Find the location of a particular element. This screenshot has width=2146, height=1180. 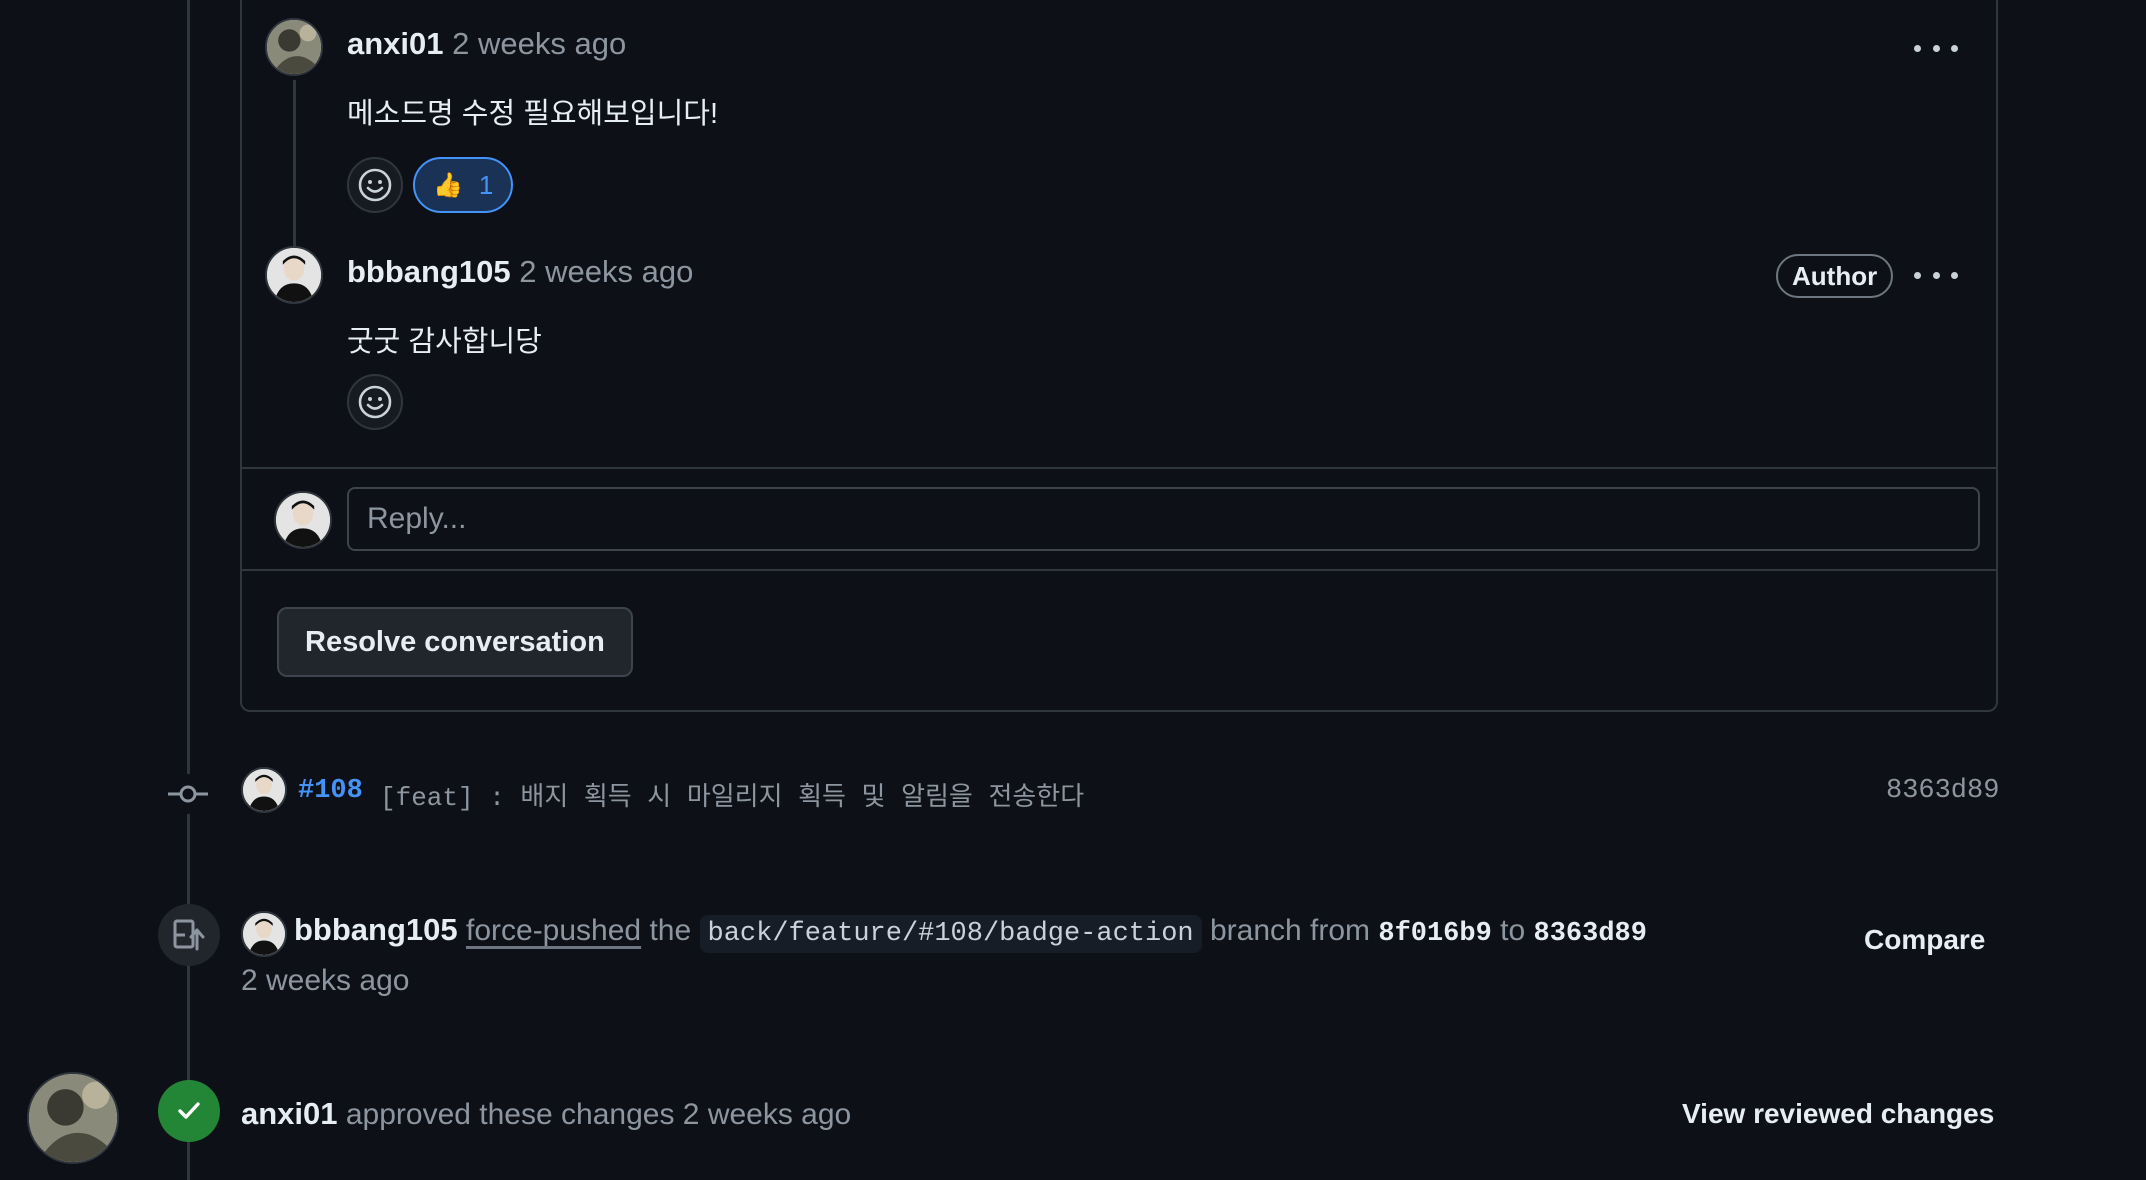

comment-author: bbbang105 2 weeks ago is located at coordinates (520, 272).